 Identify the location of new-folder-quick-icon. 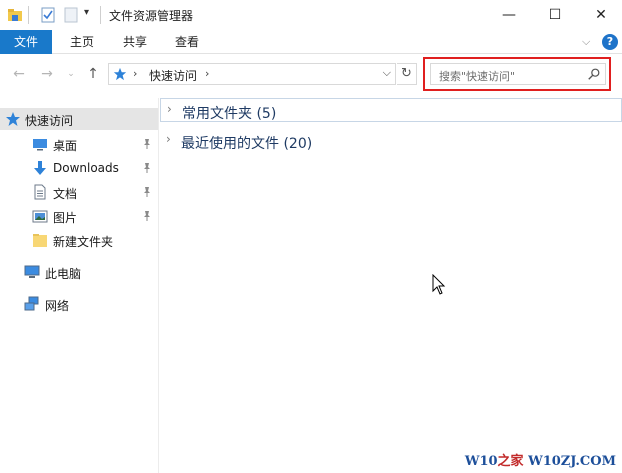
(71, 15).